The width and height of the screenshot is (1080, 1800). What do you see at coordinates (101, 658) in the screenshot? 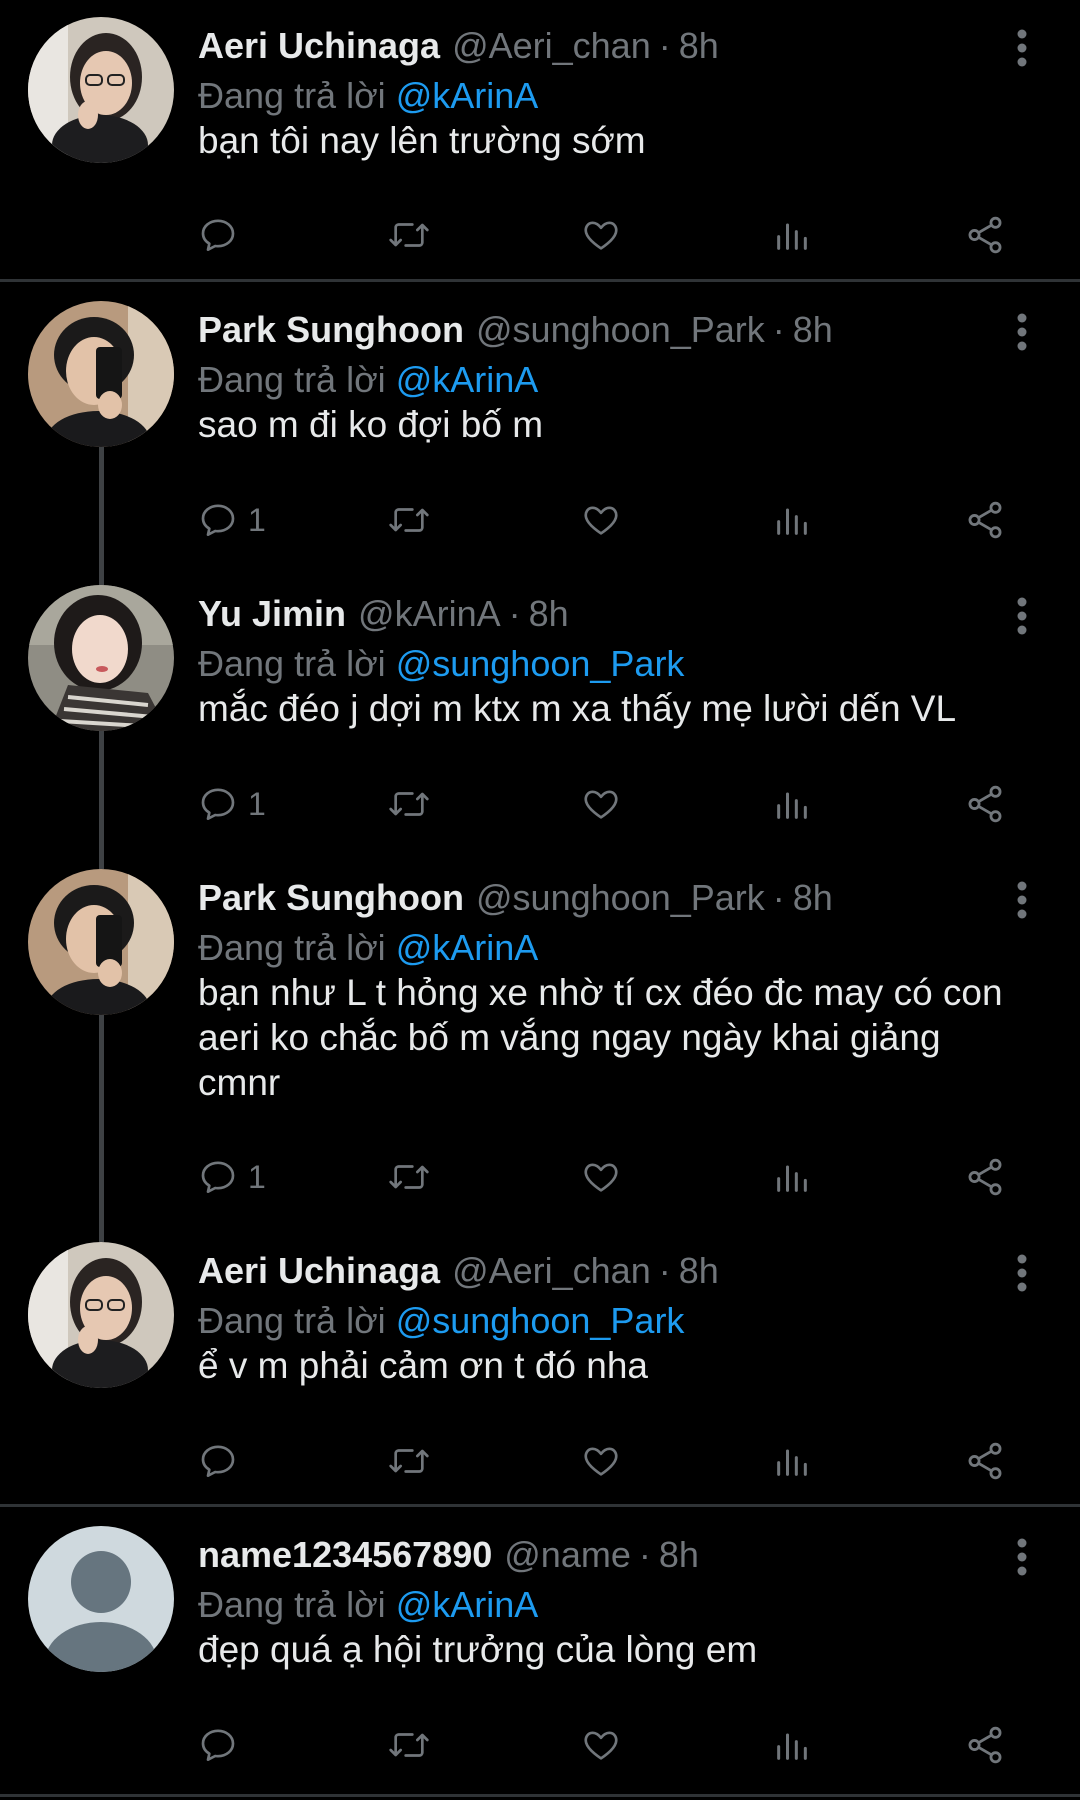
I see `avatar-yu-jimin` at bounding box center [101, 658].